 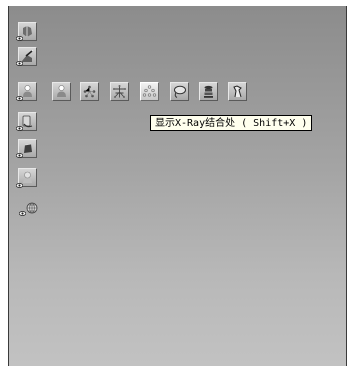 I want to click on lasso-icon, so click(x=179, y=91).